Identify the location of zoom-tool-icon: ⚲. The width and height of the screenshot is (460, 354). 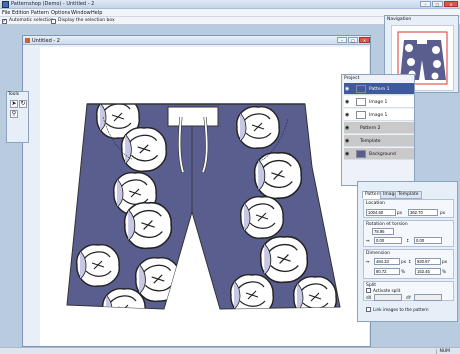
(14, 114).